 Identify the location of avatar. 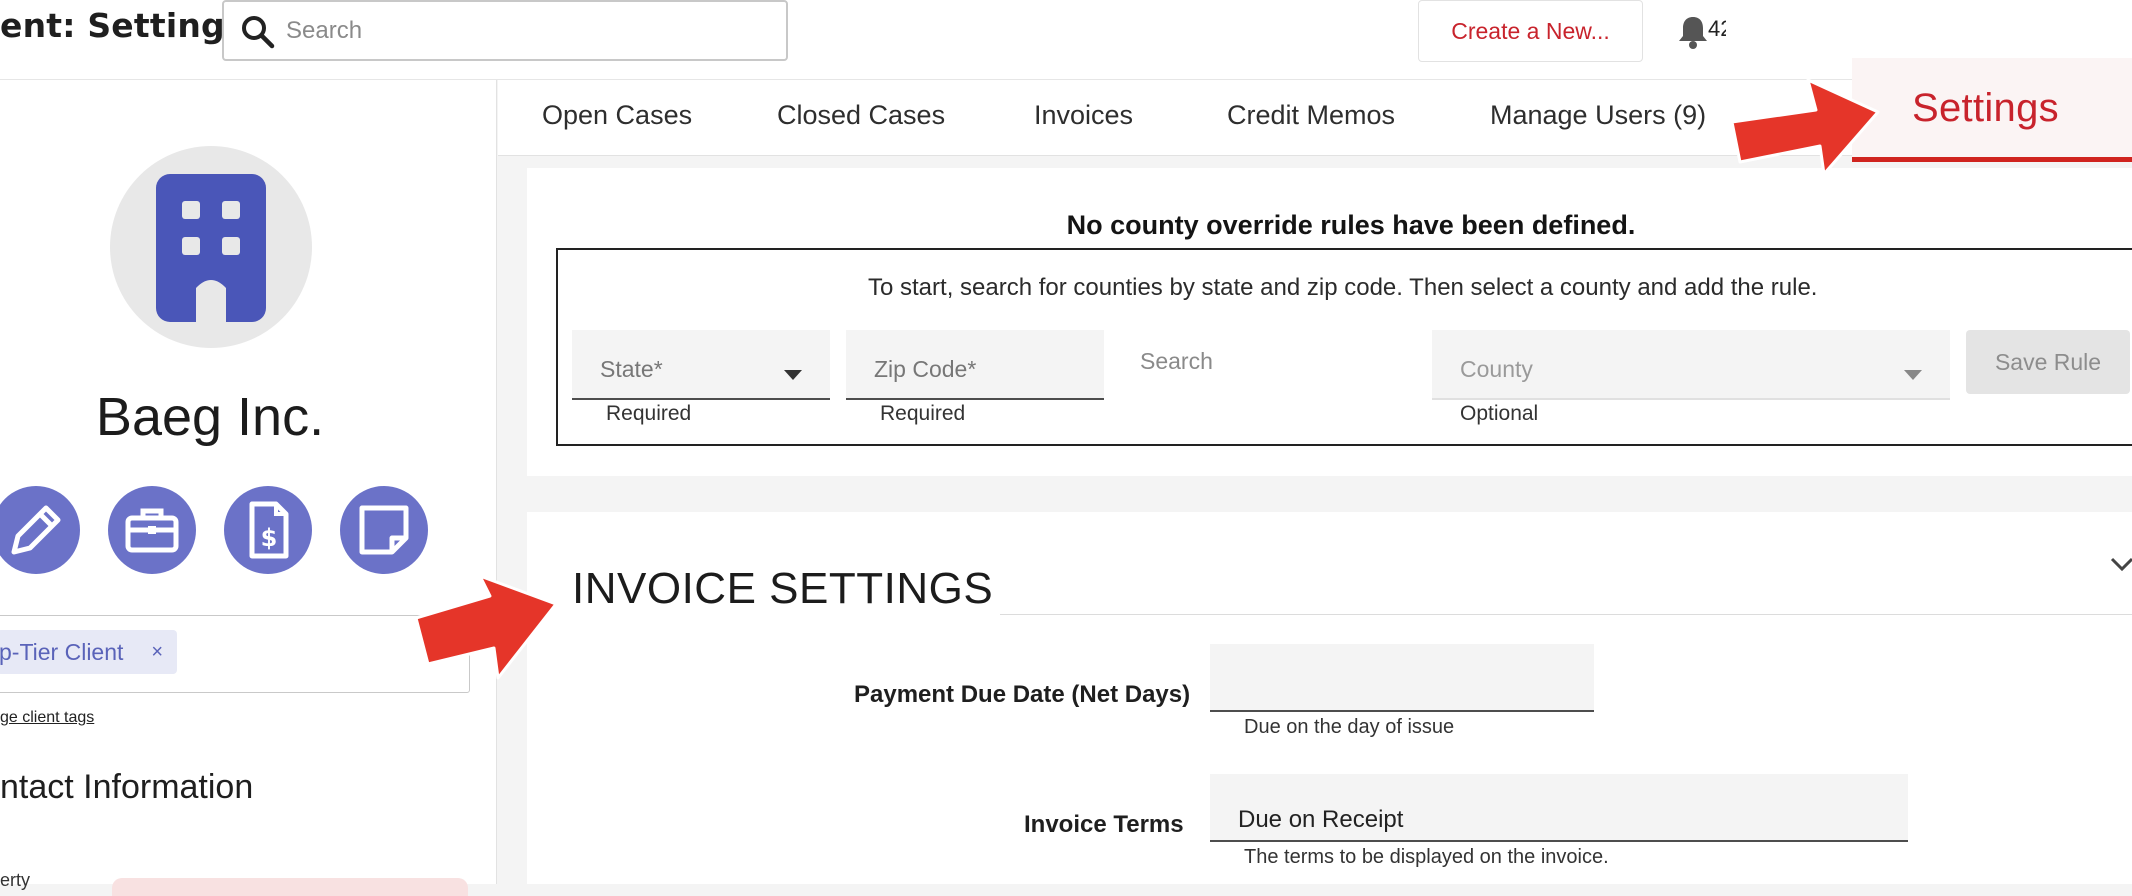
(211, 247).